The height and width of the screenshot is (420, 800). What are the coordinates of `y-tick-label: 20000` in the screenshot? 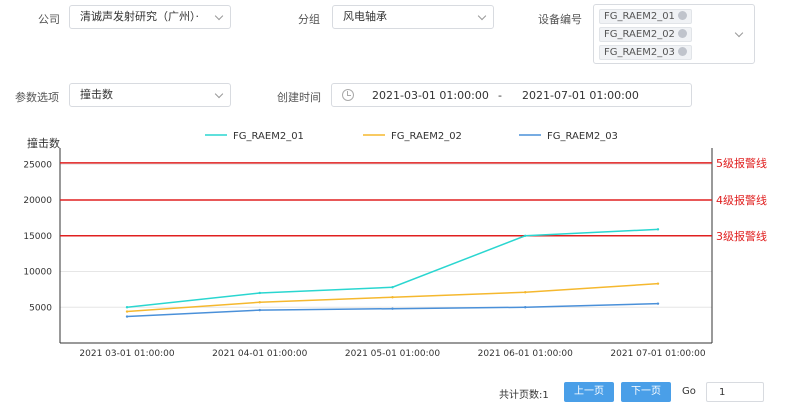 It's located at (37, 201).